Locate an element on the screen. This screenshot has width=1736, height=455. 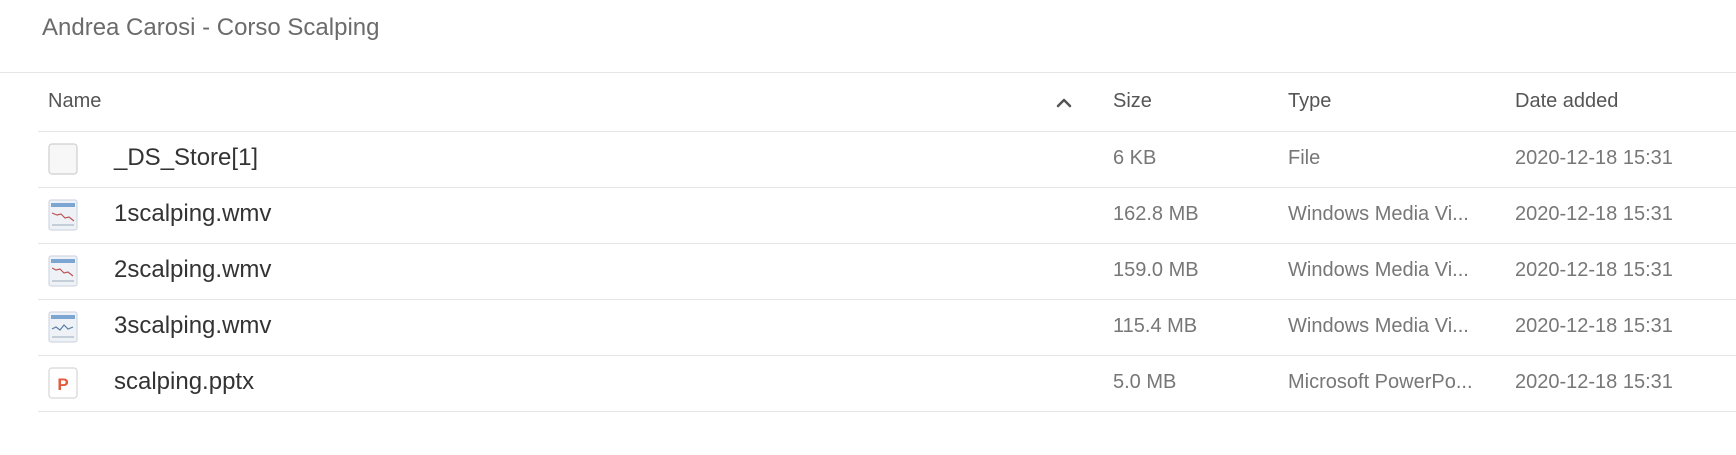
file-size: 162.8 MB is located at coordinates (1156, 214).